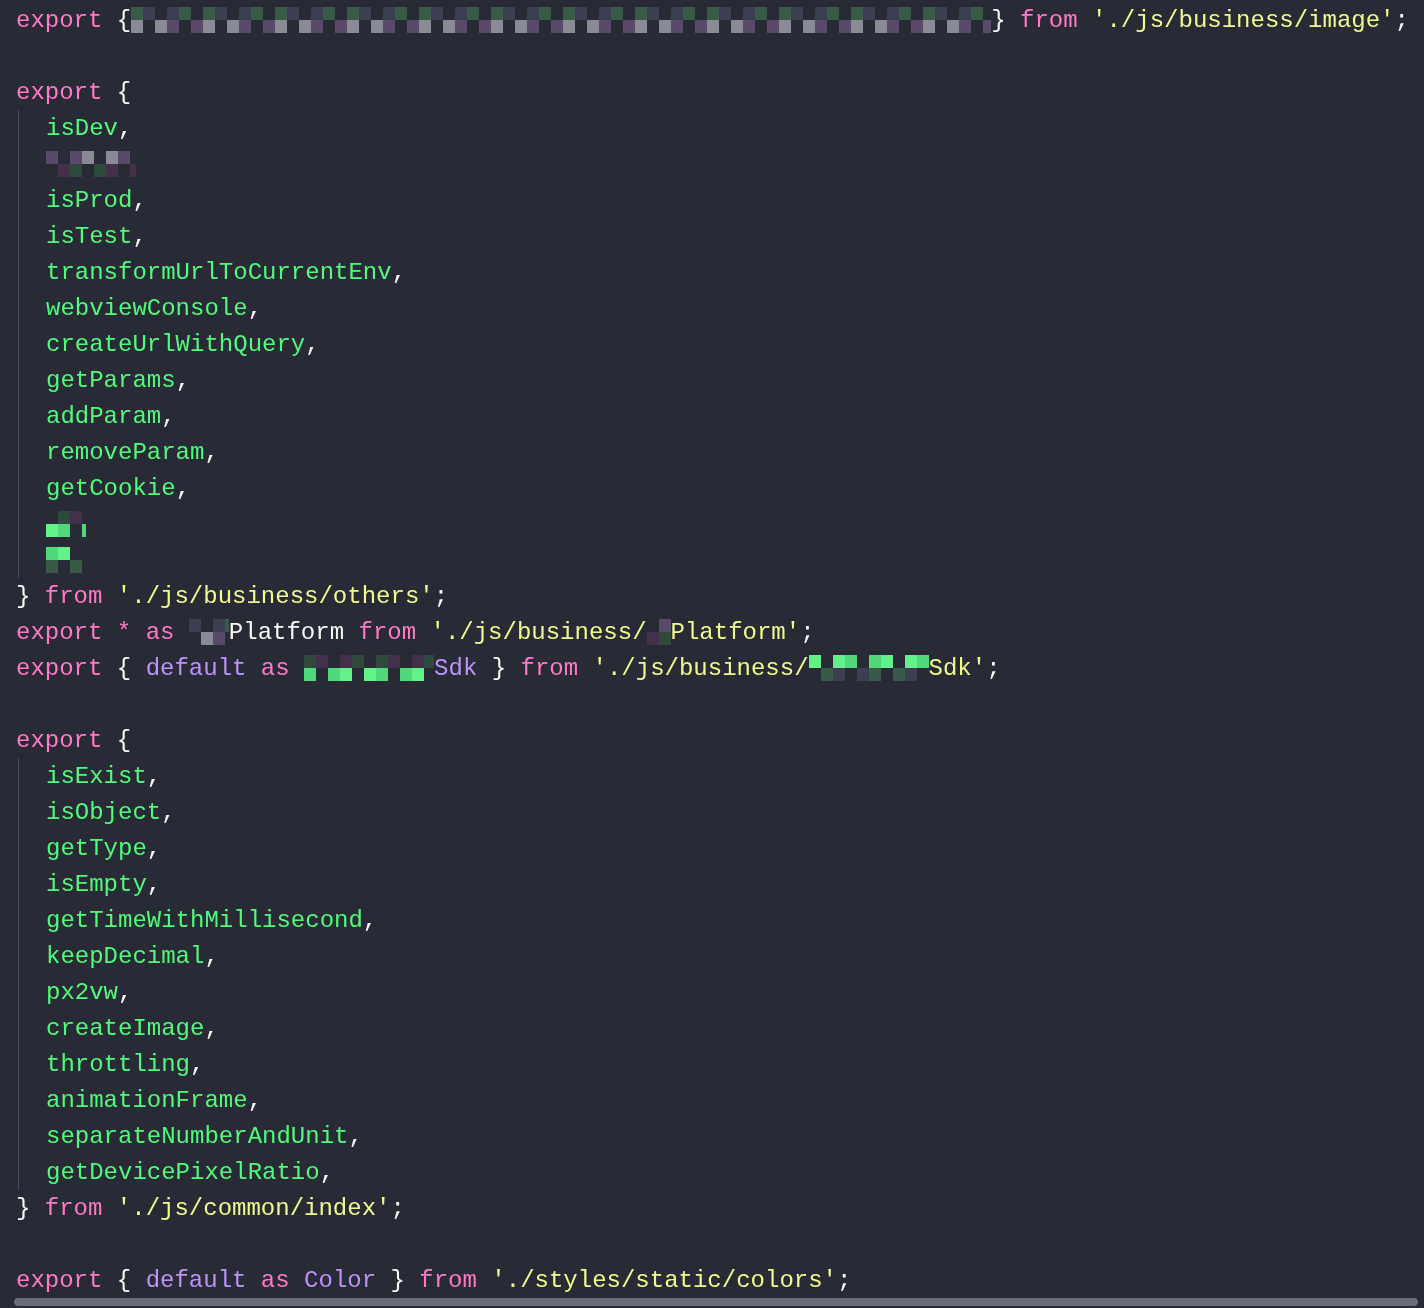 This screenshot has width=1424, height=1308. I want to click on code-line: isEmpty,, so click(721, 884).